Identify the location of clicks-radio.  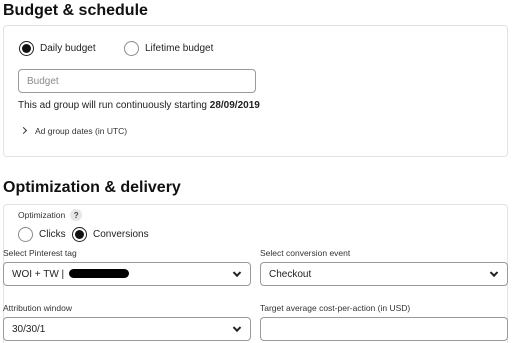
(25, 234).